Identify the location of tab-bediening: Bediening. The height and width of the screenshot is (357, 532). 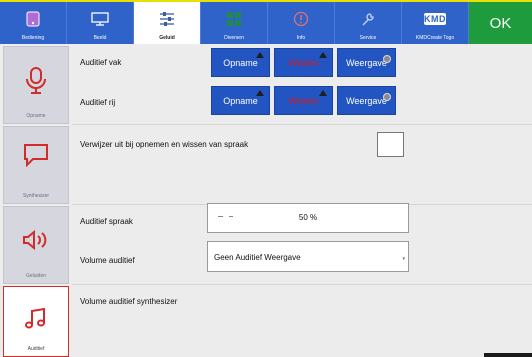
(33, 23).